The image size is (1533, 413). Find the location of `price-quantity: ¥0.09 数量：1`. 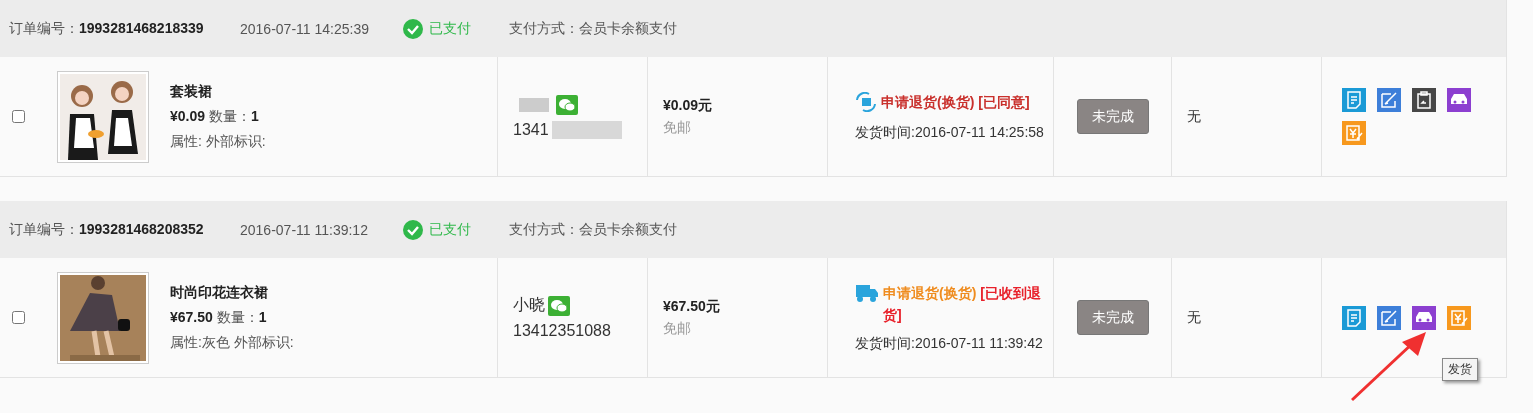

price-quantity: ¥0.09 数量：1 is located at coordinates (215, 116).